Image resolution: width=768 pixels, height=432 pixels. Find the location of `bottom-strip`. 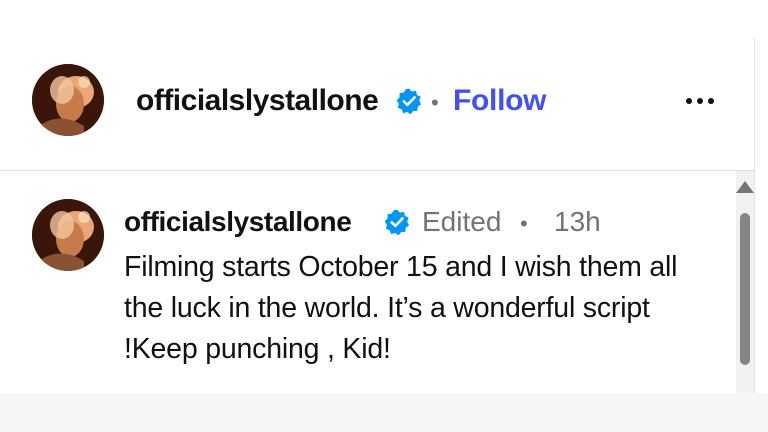

bottom-strip is located at coordinates (384, 412).